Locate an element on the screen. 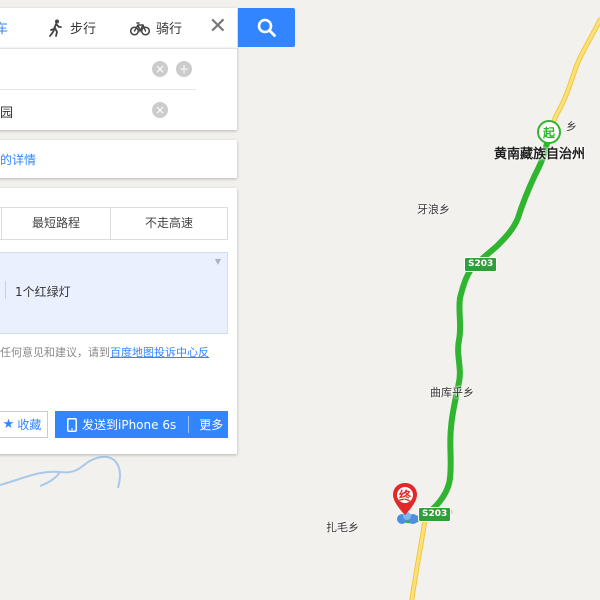  clear-start-icon: × is located at coordinates (160, 69).